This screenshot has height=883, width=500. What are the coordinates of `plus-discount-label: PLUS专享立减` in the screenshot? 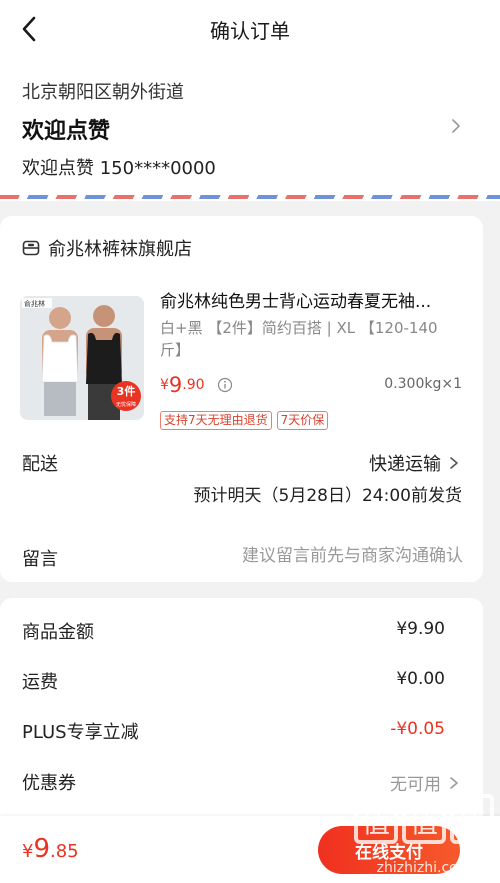 It's located at (80, 732).